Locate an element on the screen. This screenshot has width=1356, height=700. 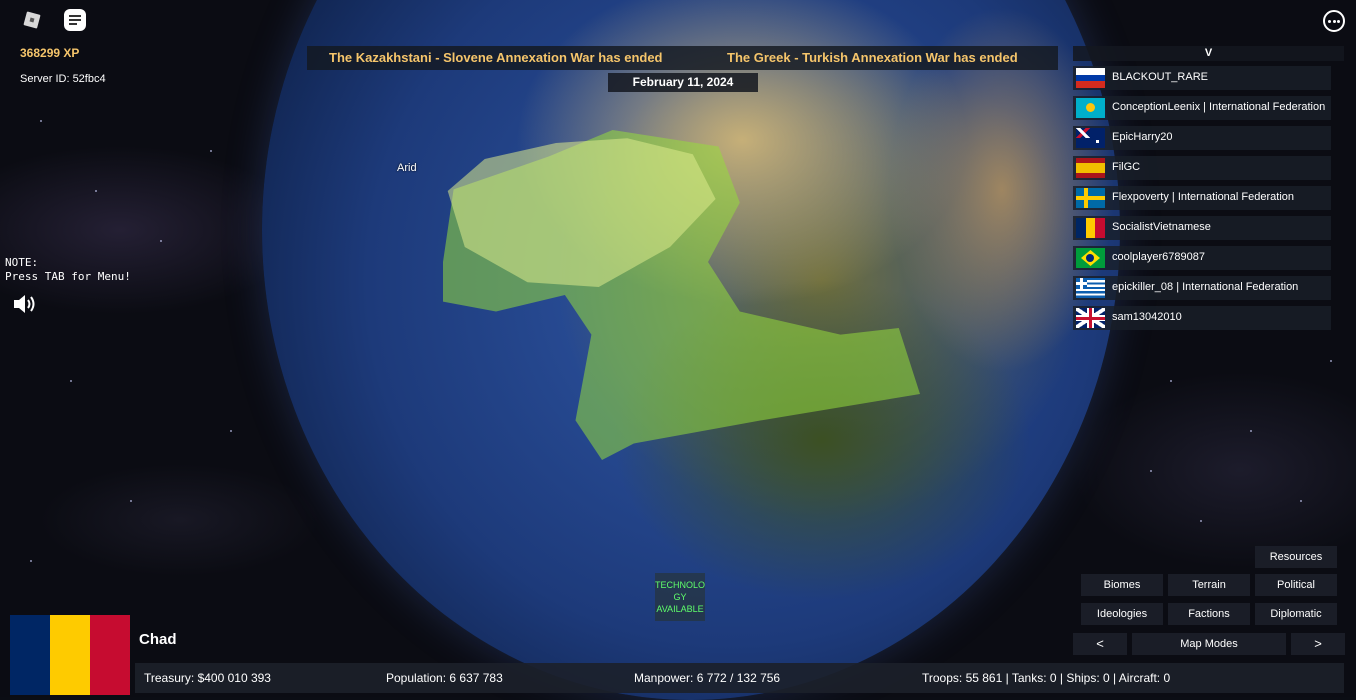
population-stat: Population: 6 637 783 is located at coordinates (444, 678).